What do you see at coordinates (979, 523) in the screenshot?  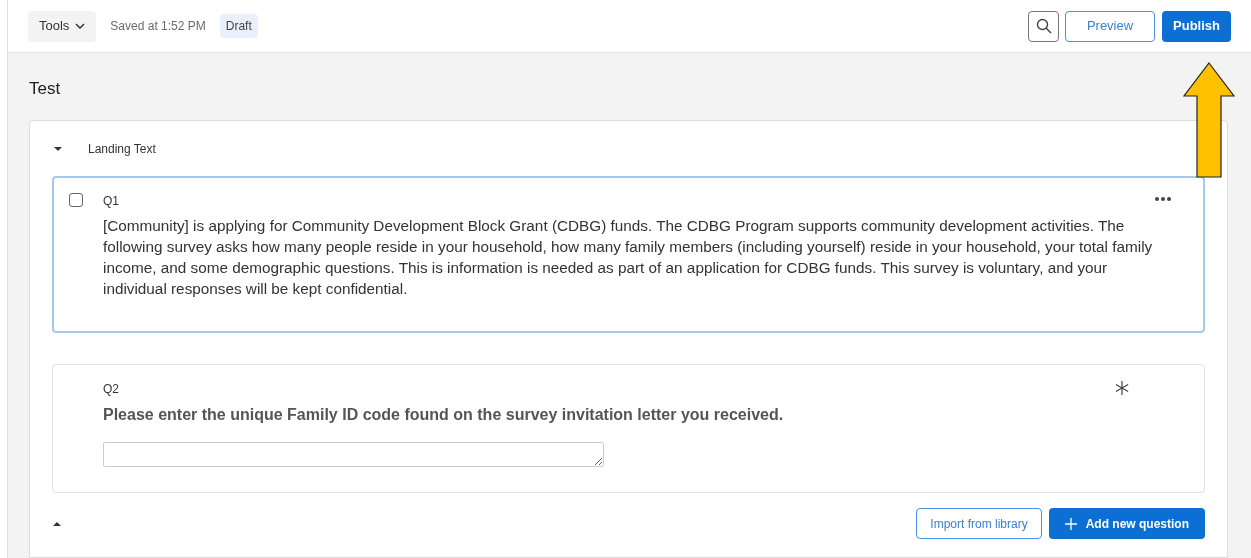 I see `import-button: Import from library` at bounding box center [979, 523].